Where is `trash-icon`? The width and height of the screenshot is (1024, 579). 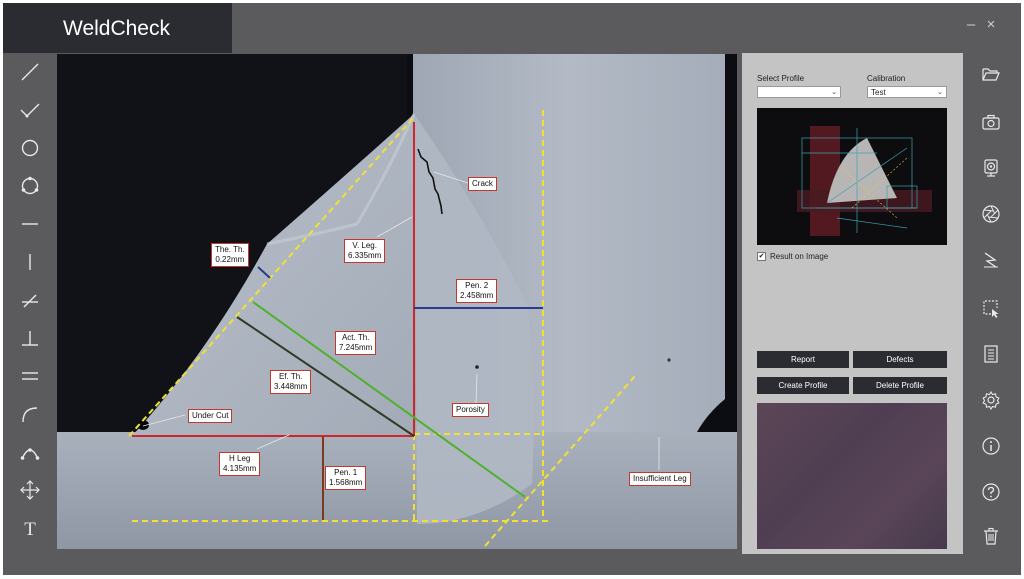
trash-icon is located at coordinates (991, 536).